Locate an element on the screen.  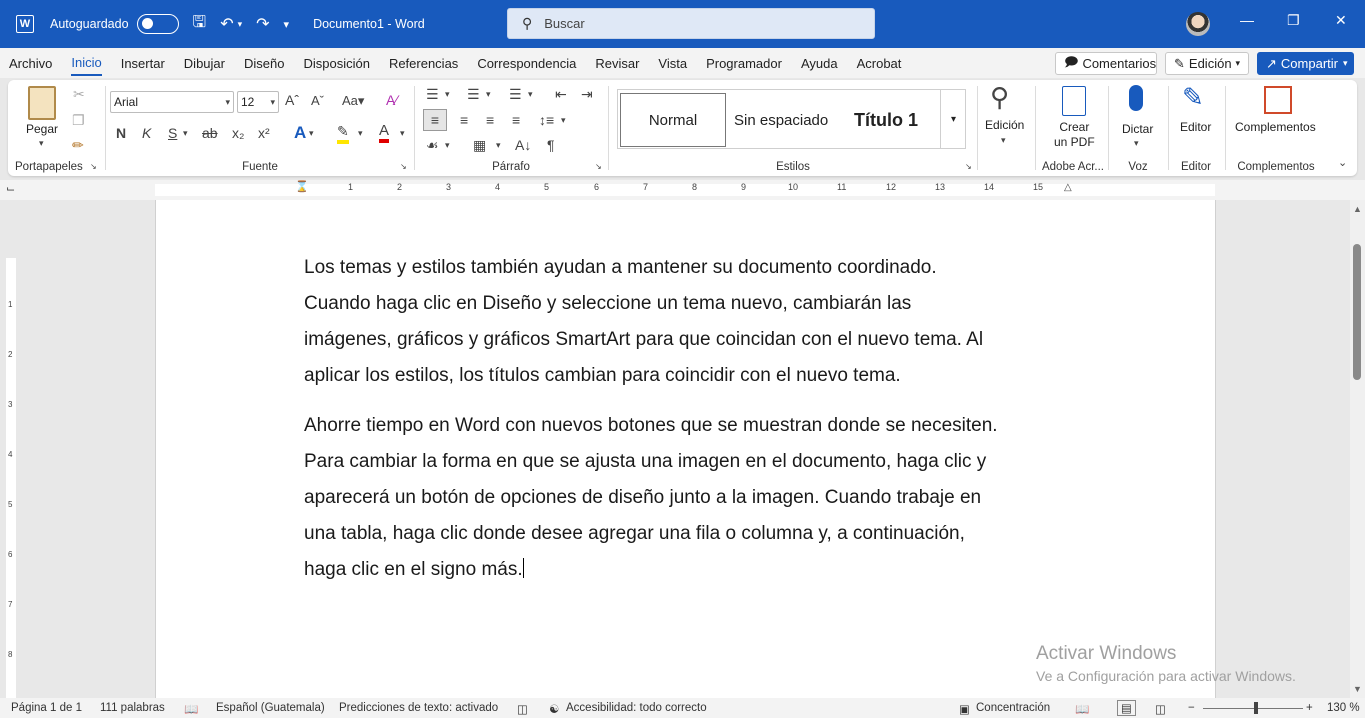
add-ins-icon is located at coordinates (1278, 100).